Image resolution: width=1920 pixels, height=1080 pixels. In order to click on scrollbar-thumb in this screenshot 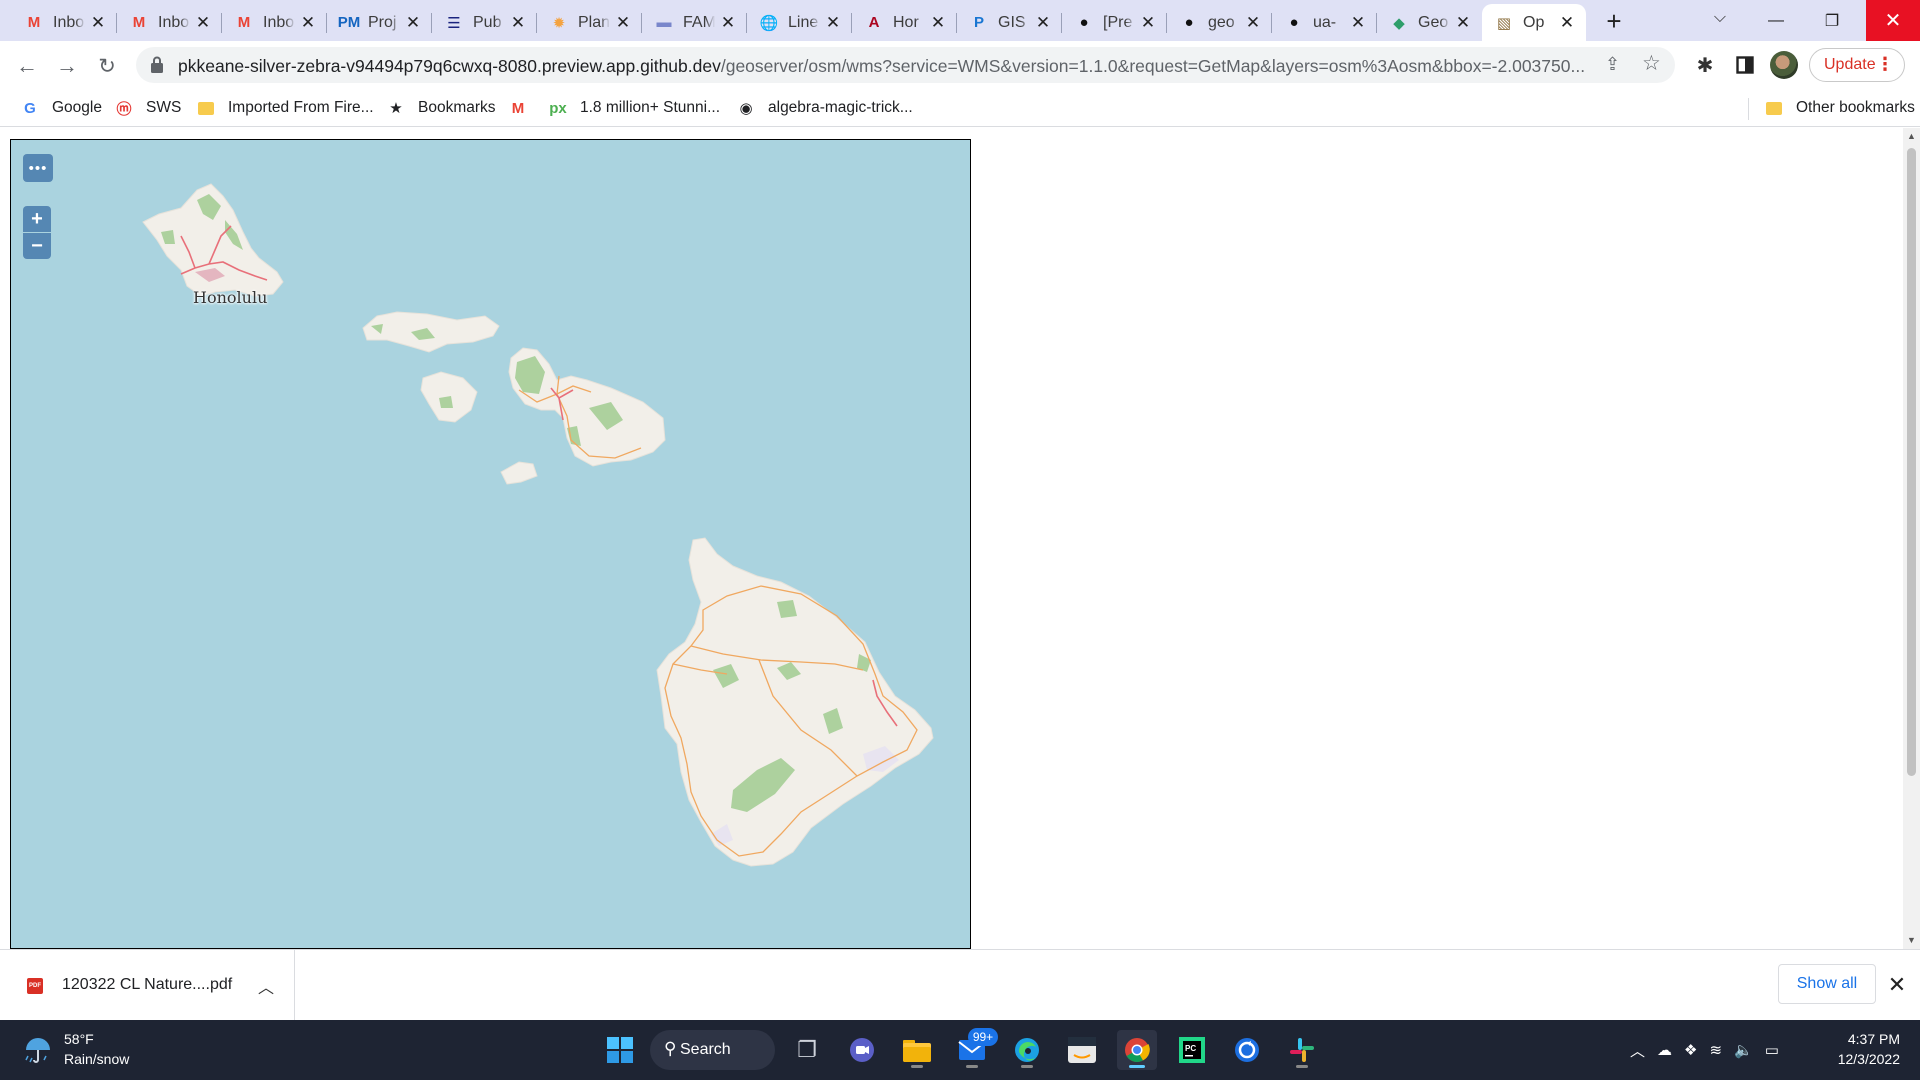, I will do `click(1911, 462)`.